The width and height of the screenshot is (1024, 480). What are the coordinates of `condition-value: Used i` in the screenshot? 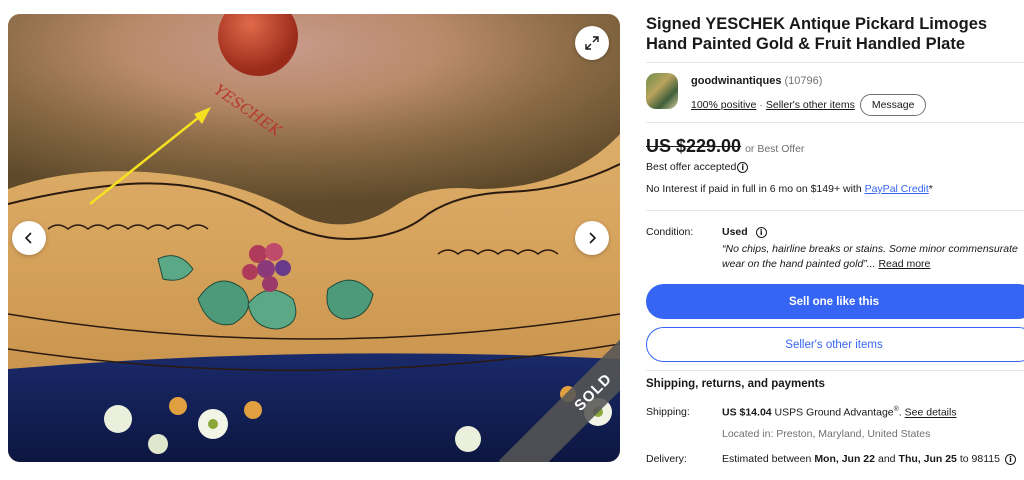 It's located at (744, 232).